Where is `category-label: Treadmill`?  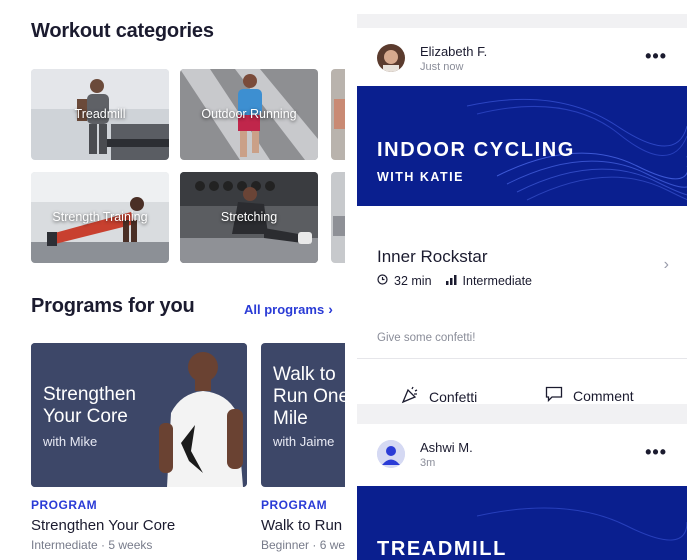
category-label: Treadmill is located at coordinates (100, 114).